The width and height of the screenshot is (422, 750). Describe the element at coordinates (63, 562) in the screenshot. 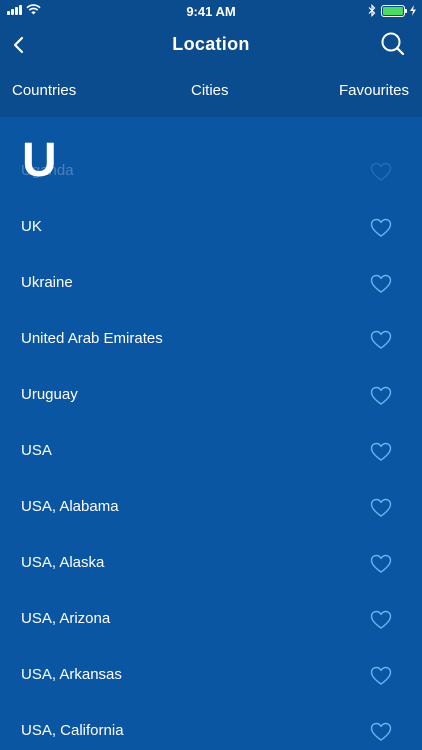

I see `country-name: USA, Alaska` at that location.